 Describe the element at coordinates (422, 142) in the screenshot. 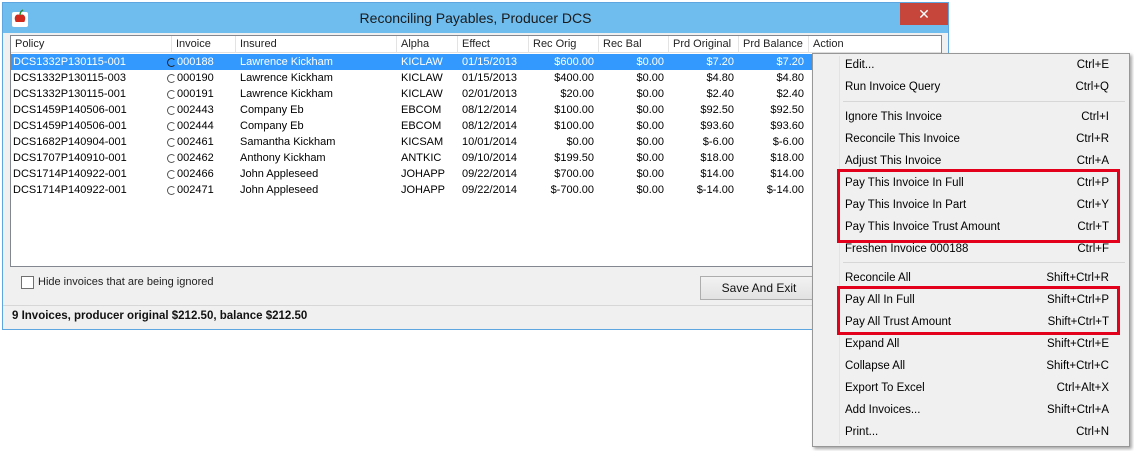

I see `cell-alpha: KICSAM` at that location.